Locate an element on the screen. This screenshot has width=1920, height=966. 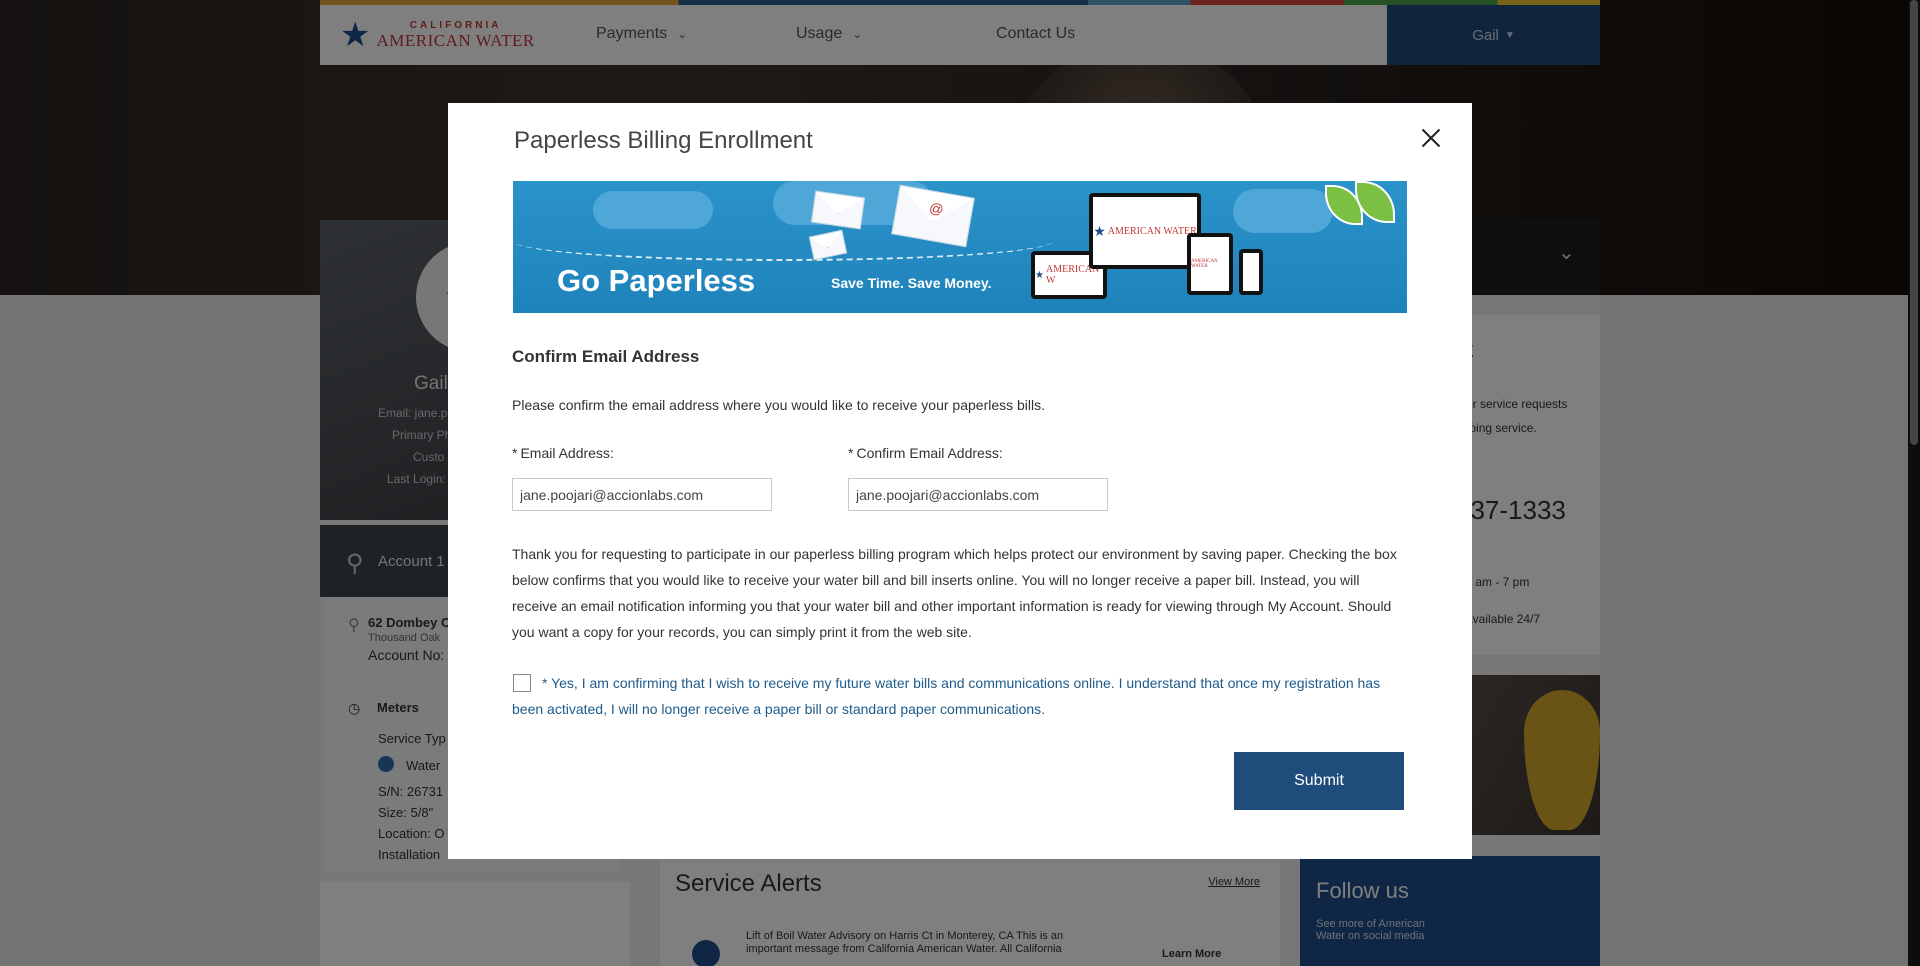
confirm-email-label: * Confirm Email Address: is located at coordinates (925, 453).